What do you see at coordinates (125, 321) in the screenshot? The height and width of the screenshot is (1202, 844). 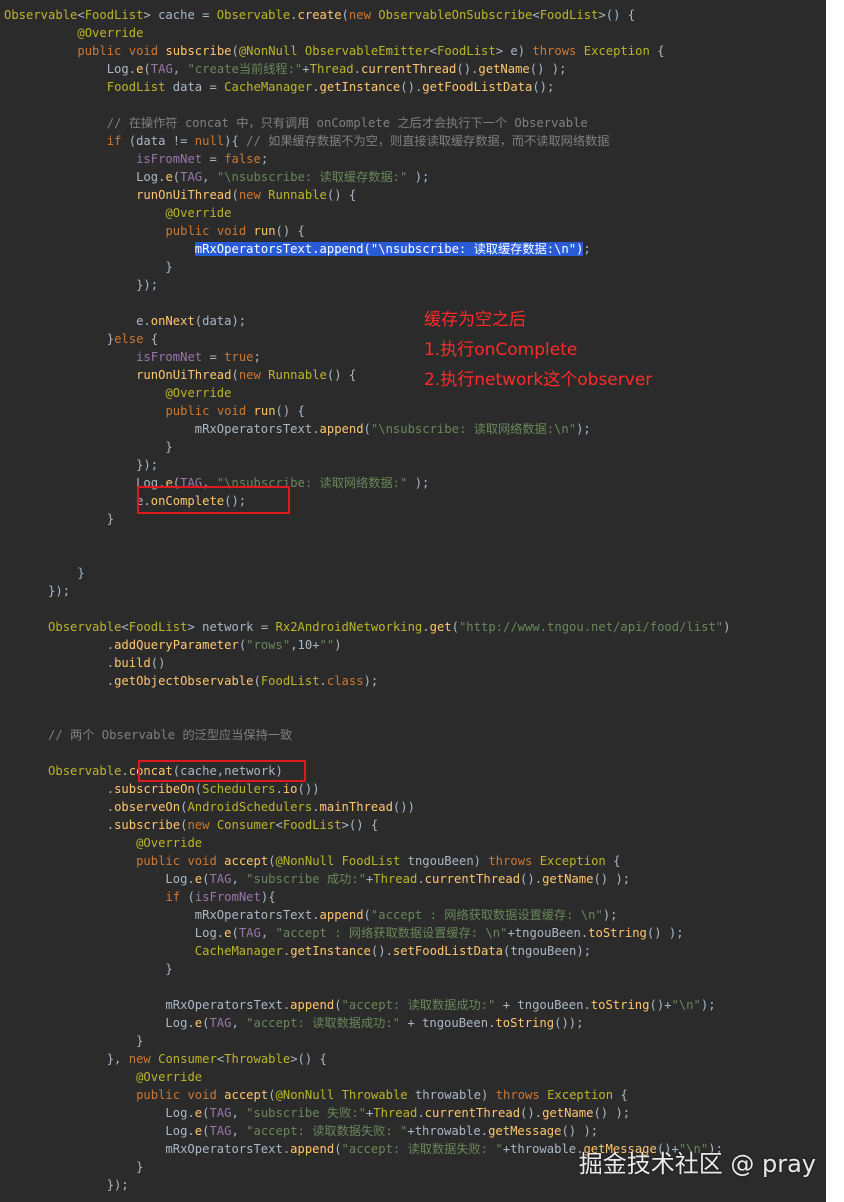 I see `code-line: e.onNext(data);` at bounding box center [125, 321].